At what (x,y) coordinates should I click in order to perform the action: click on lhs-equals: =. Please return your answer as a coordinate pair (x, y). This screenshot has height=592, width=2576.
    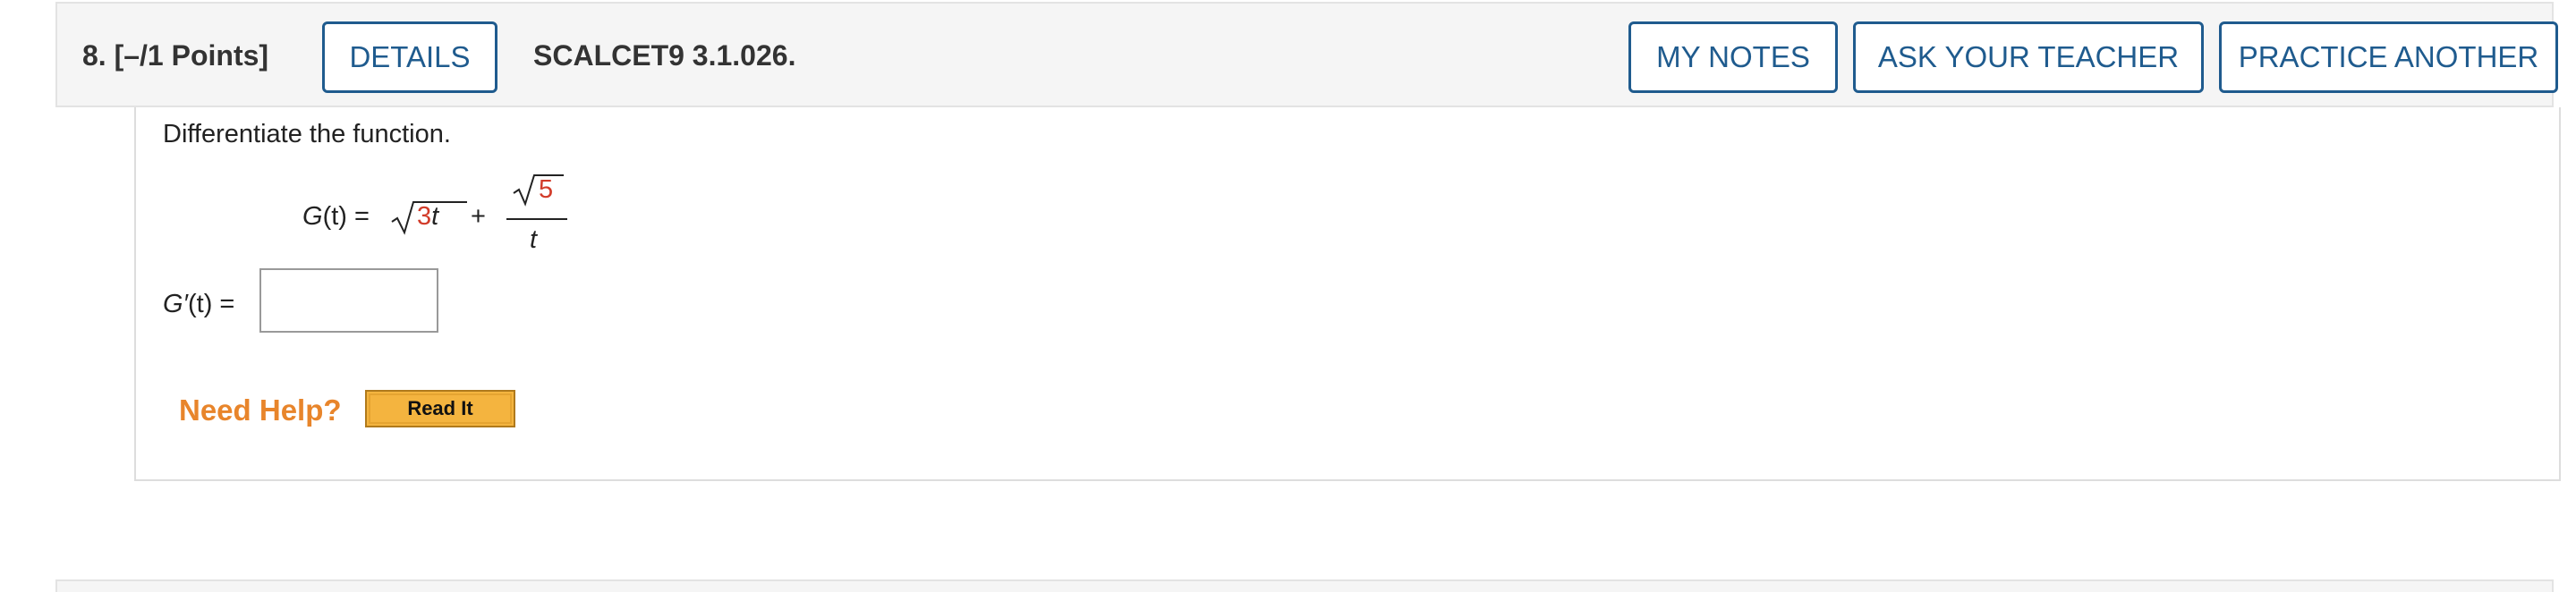
    Looking at the image, I should click on (358, 216).